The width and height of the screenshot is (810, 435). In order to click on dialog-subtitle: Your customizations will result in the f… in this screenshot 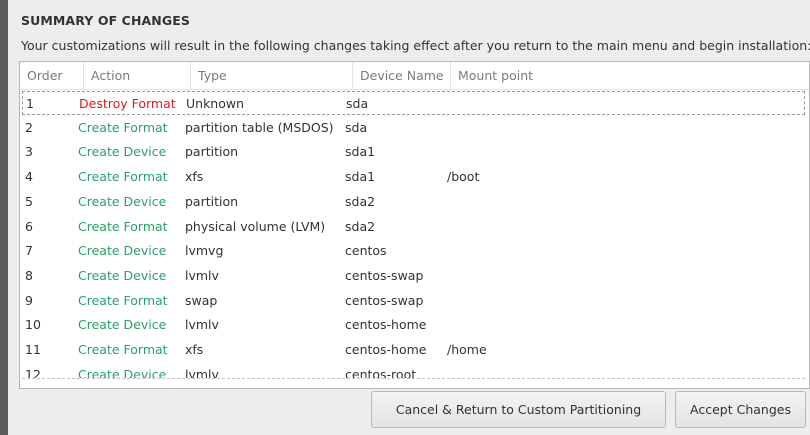, I will do `click(415, 45)`.